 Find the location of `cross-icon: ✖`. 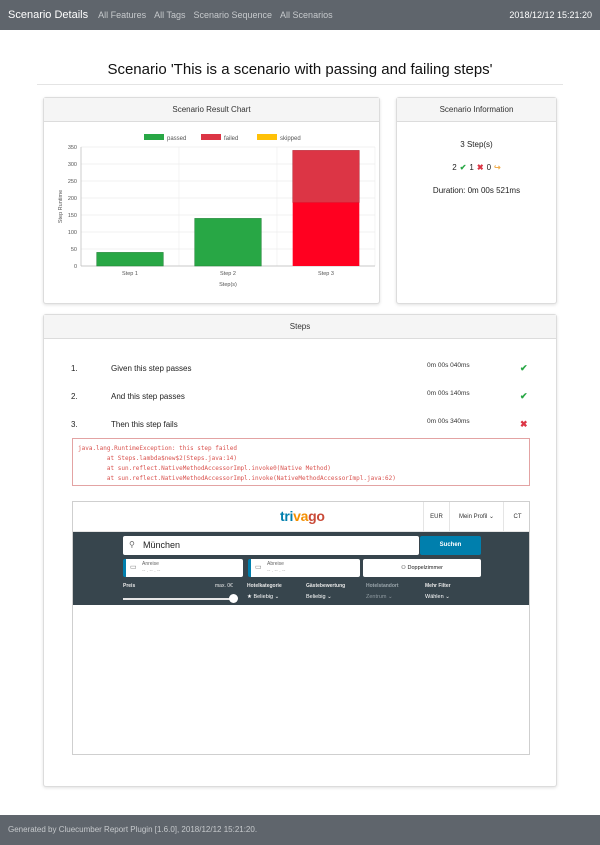

cross-icon: ✖ is located at coordinates (480, 167).